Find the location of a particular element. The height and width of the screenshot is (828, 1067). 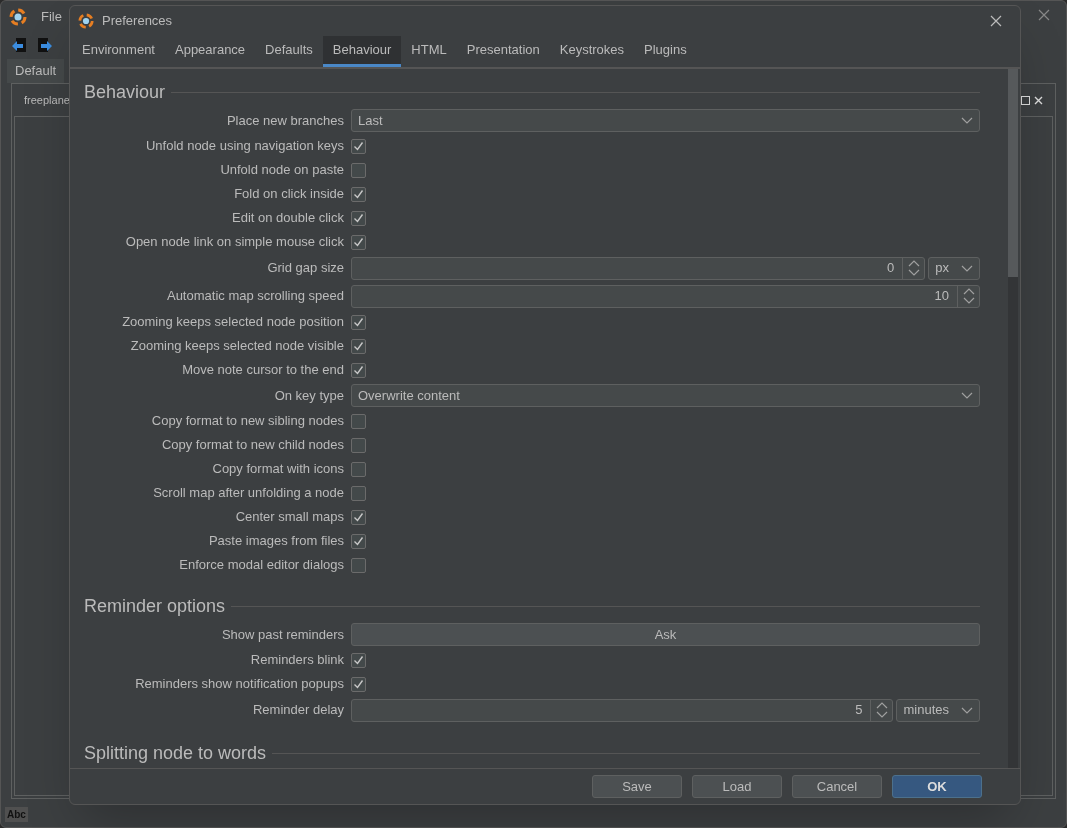

setting-label: Zooming keeps selected node visible is located at coordinates (236, 346).